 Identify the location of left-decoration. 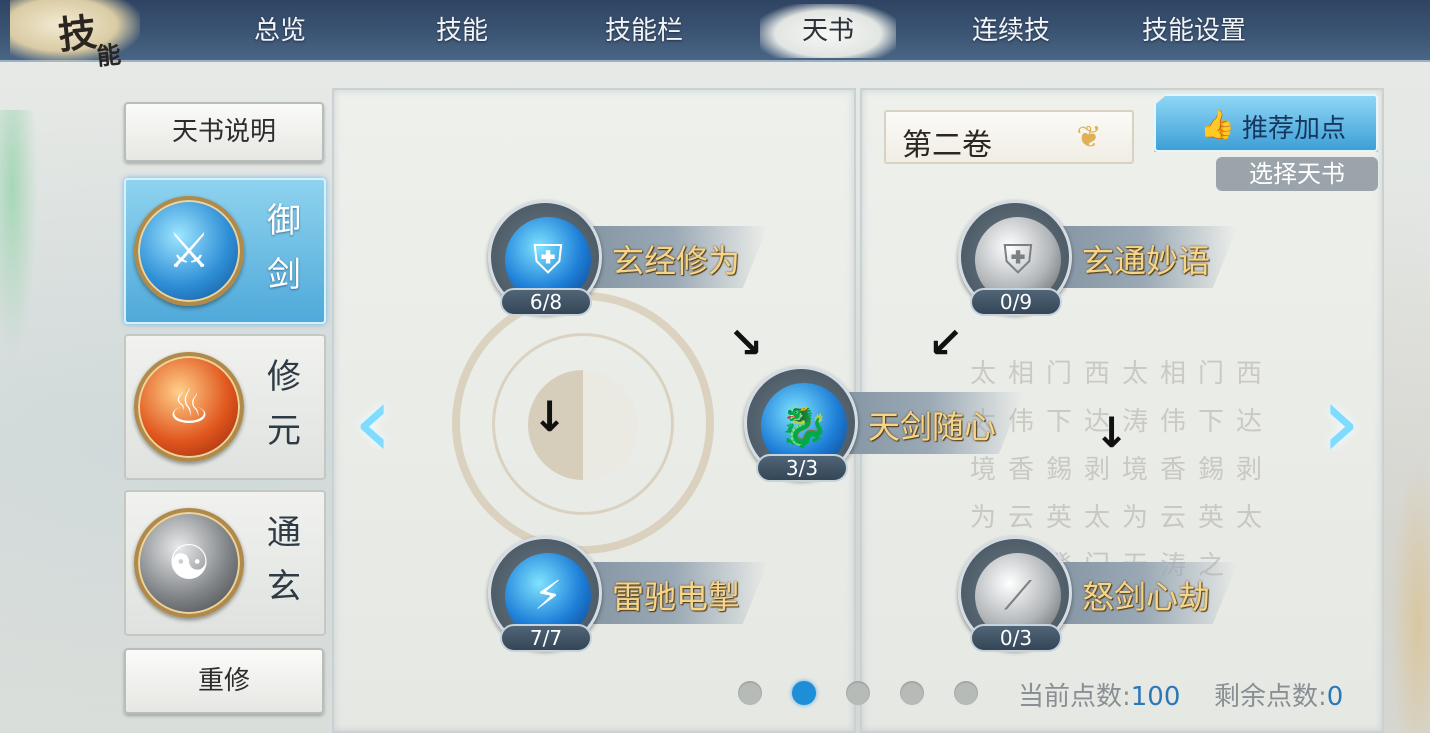
(20, 240).